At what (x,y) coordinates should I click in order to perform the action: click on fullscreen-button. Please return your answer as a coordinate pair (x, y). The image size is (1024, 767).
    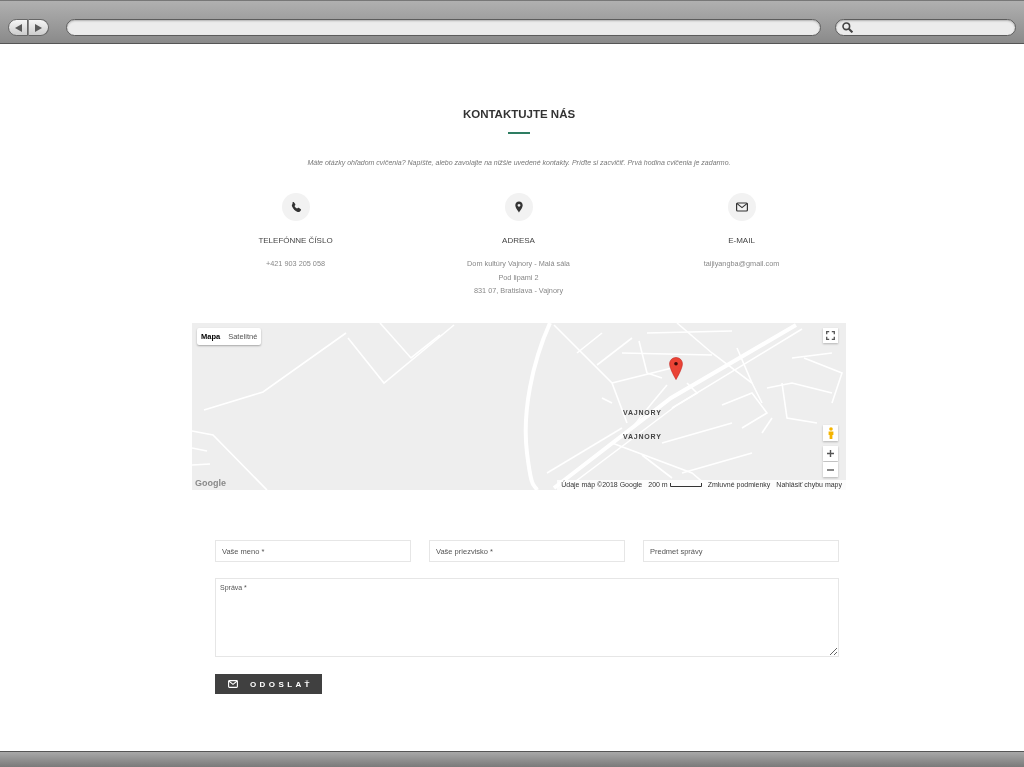
    Looking at the image, I should click on (830, 335).